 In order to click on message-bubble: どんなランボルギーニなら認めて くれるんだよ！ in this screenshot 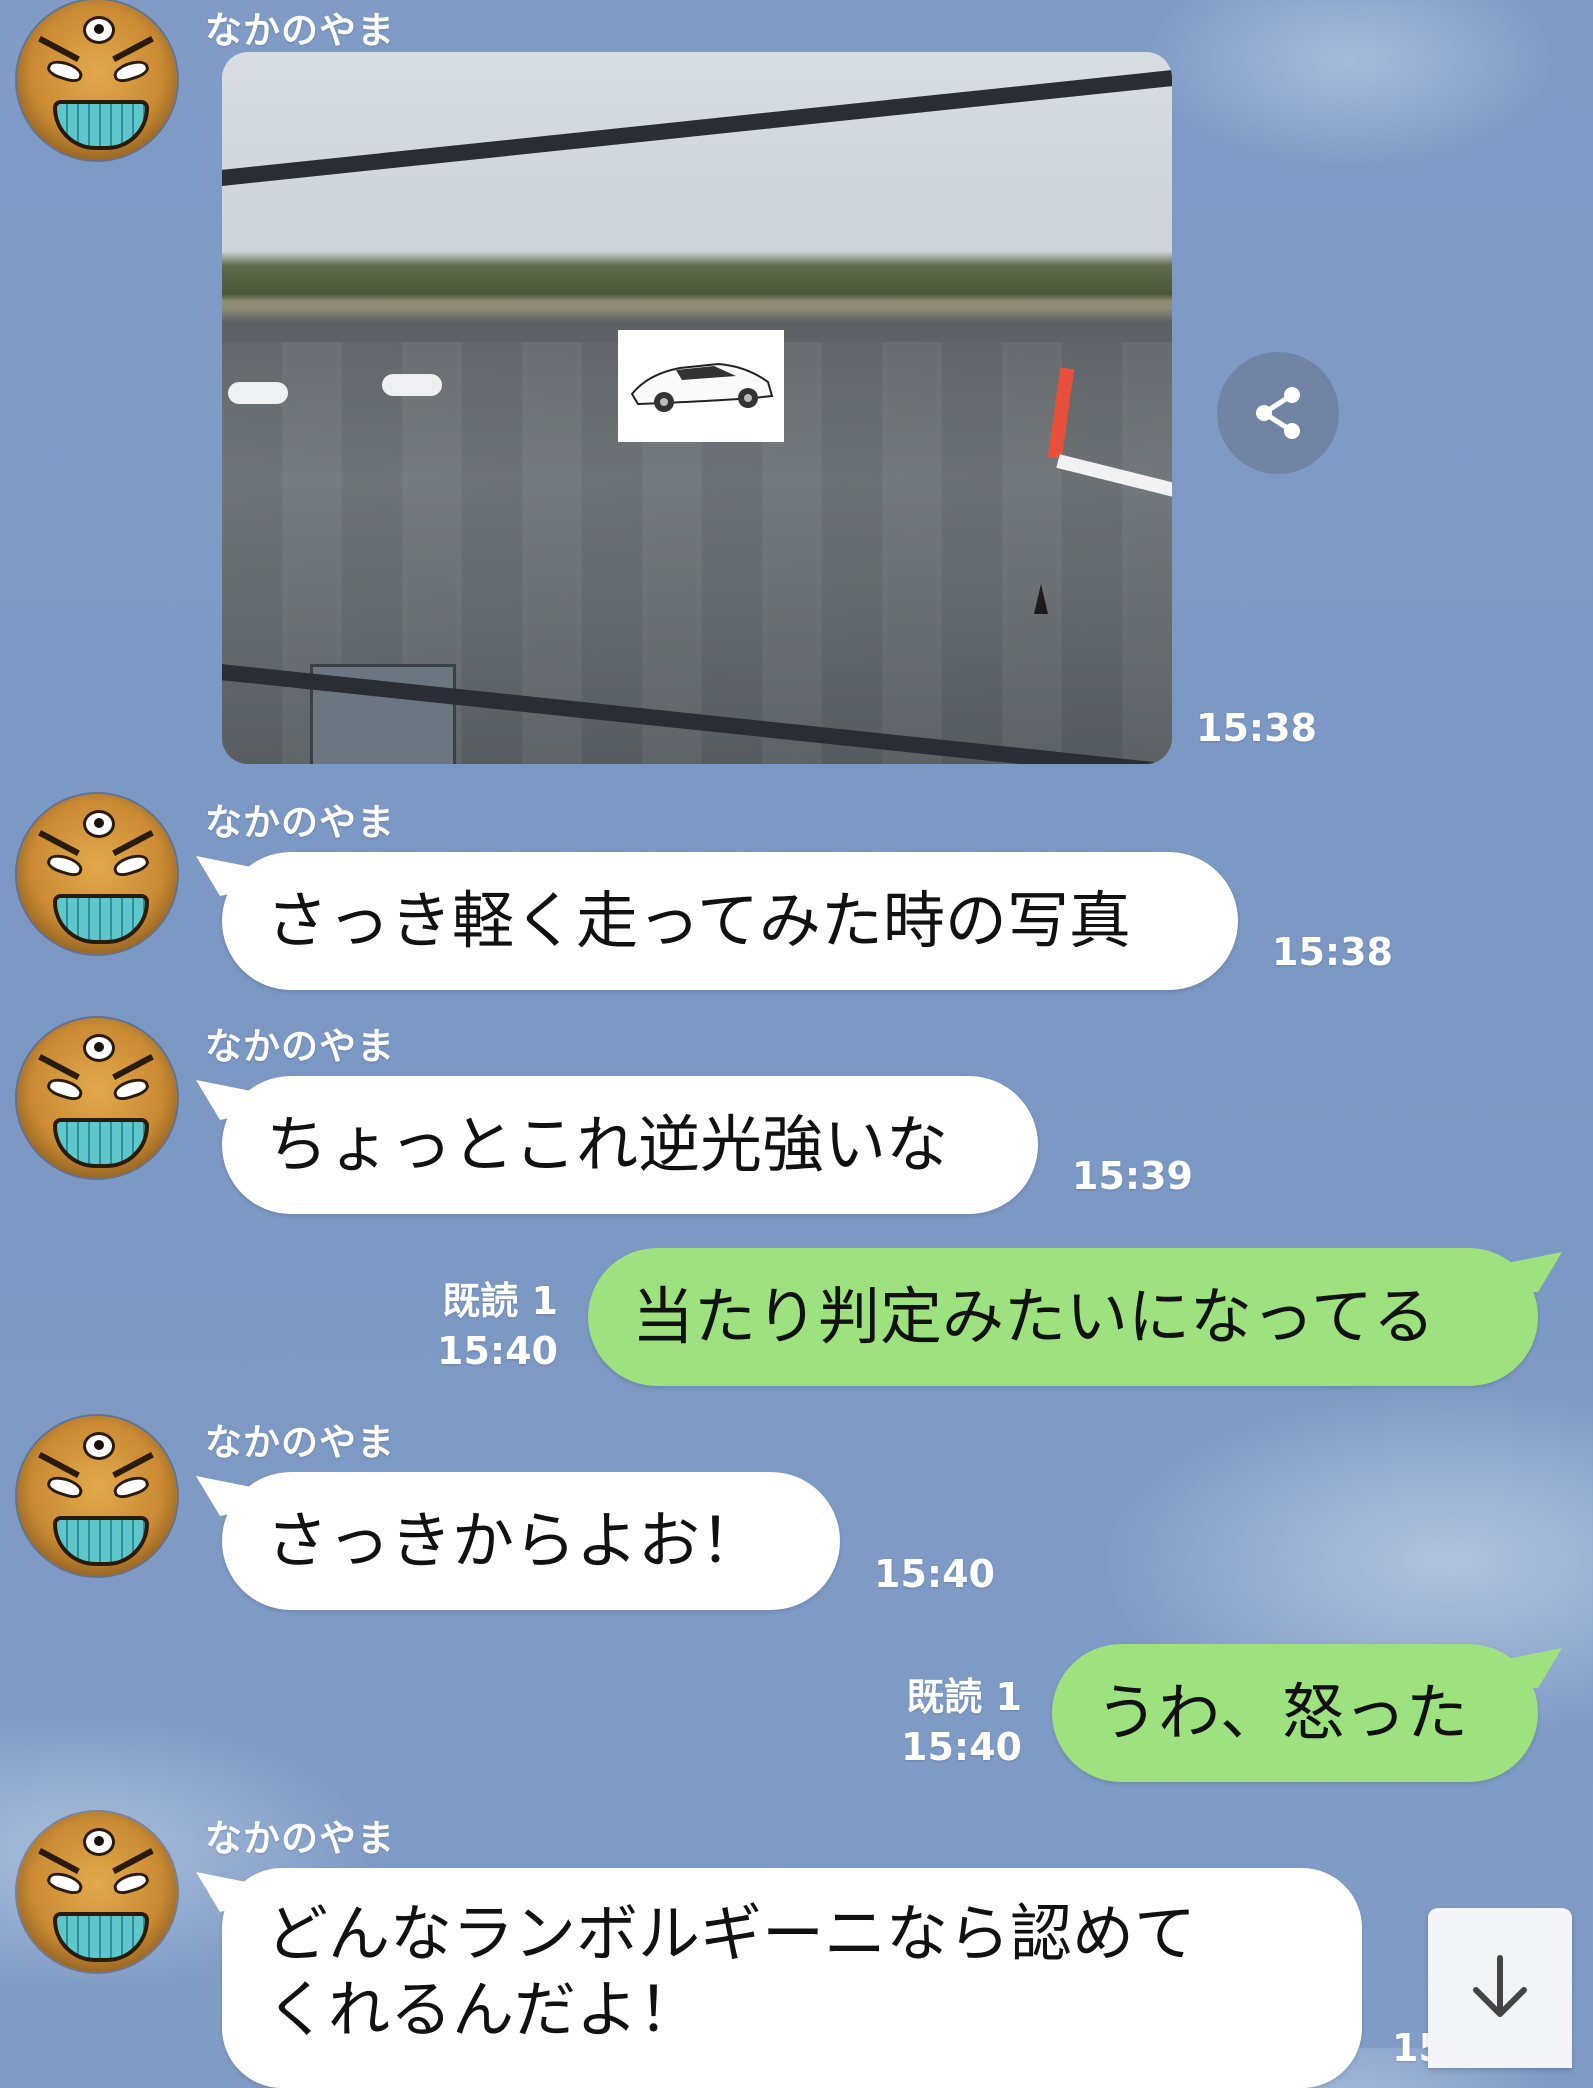, I will do `click(792, 1978)`.